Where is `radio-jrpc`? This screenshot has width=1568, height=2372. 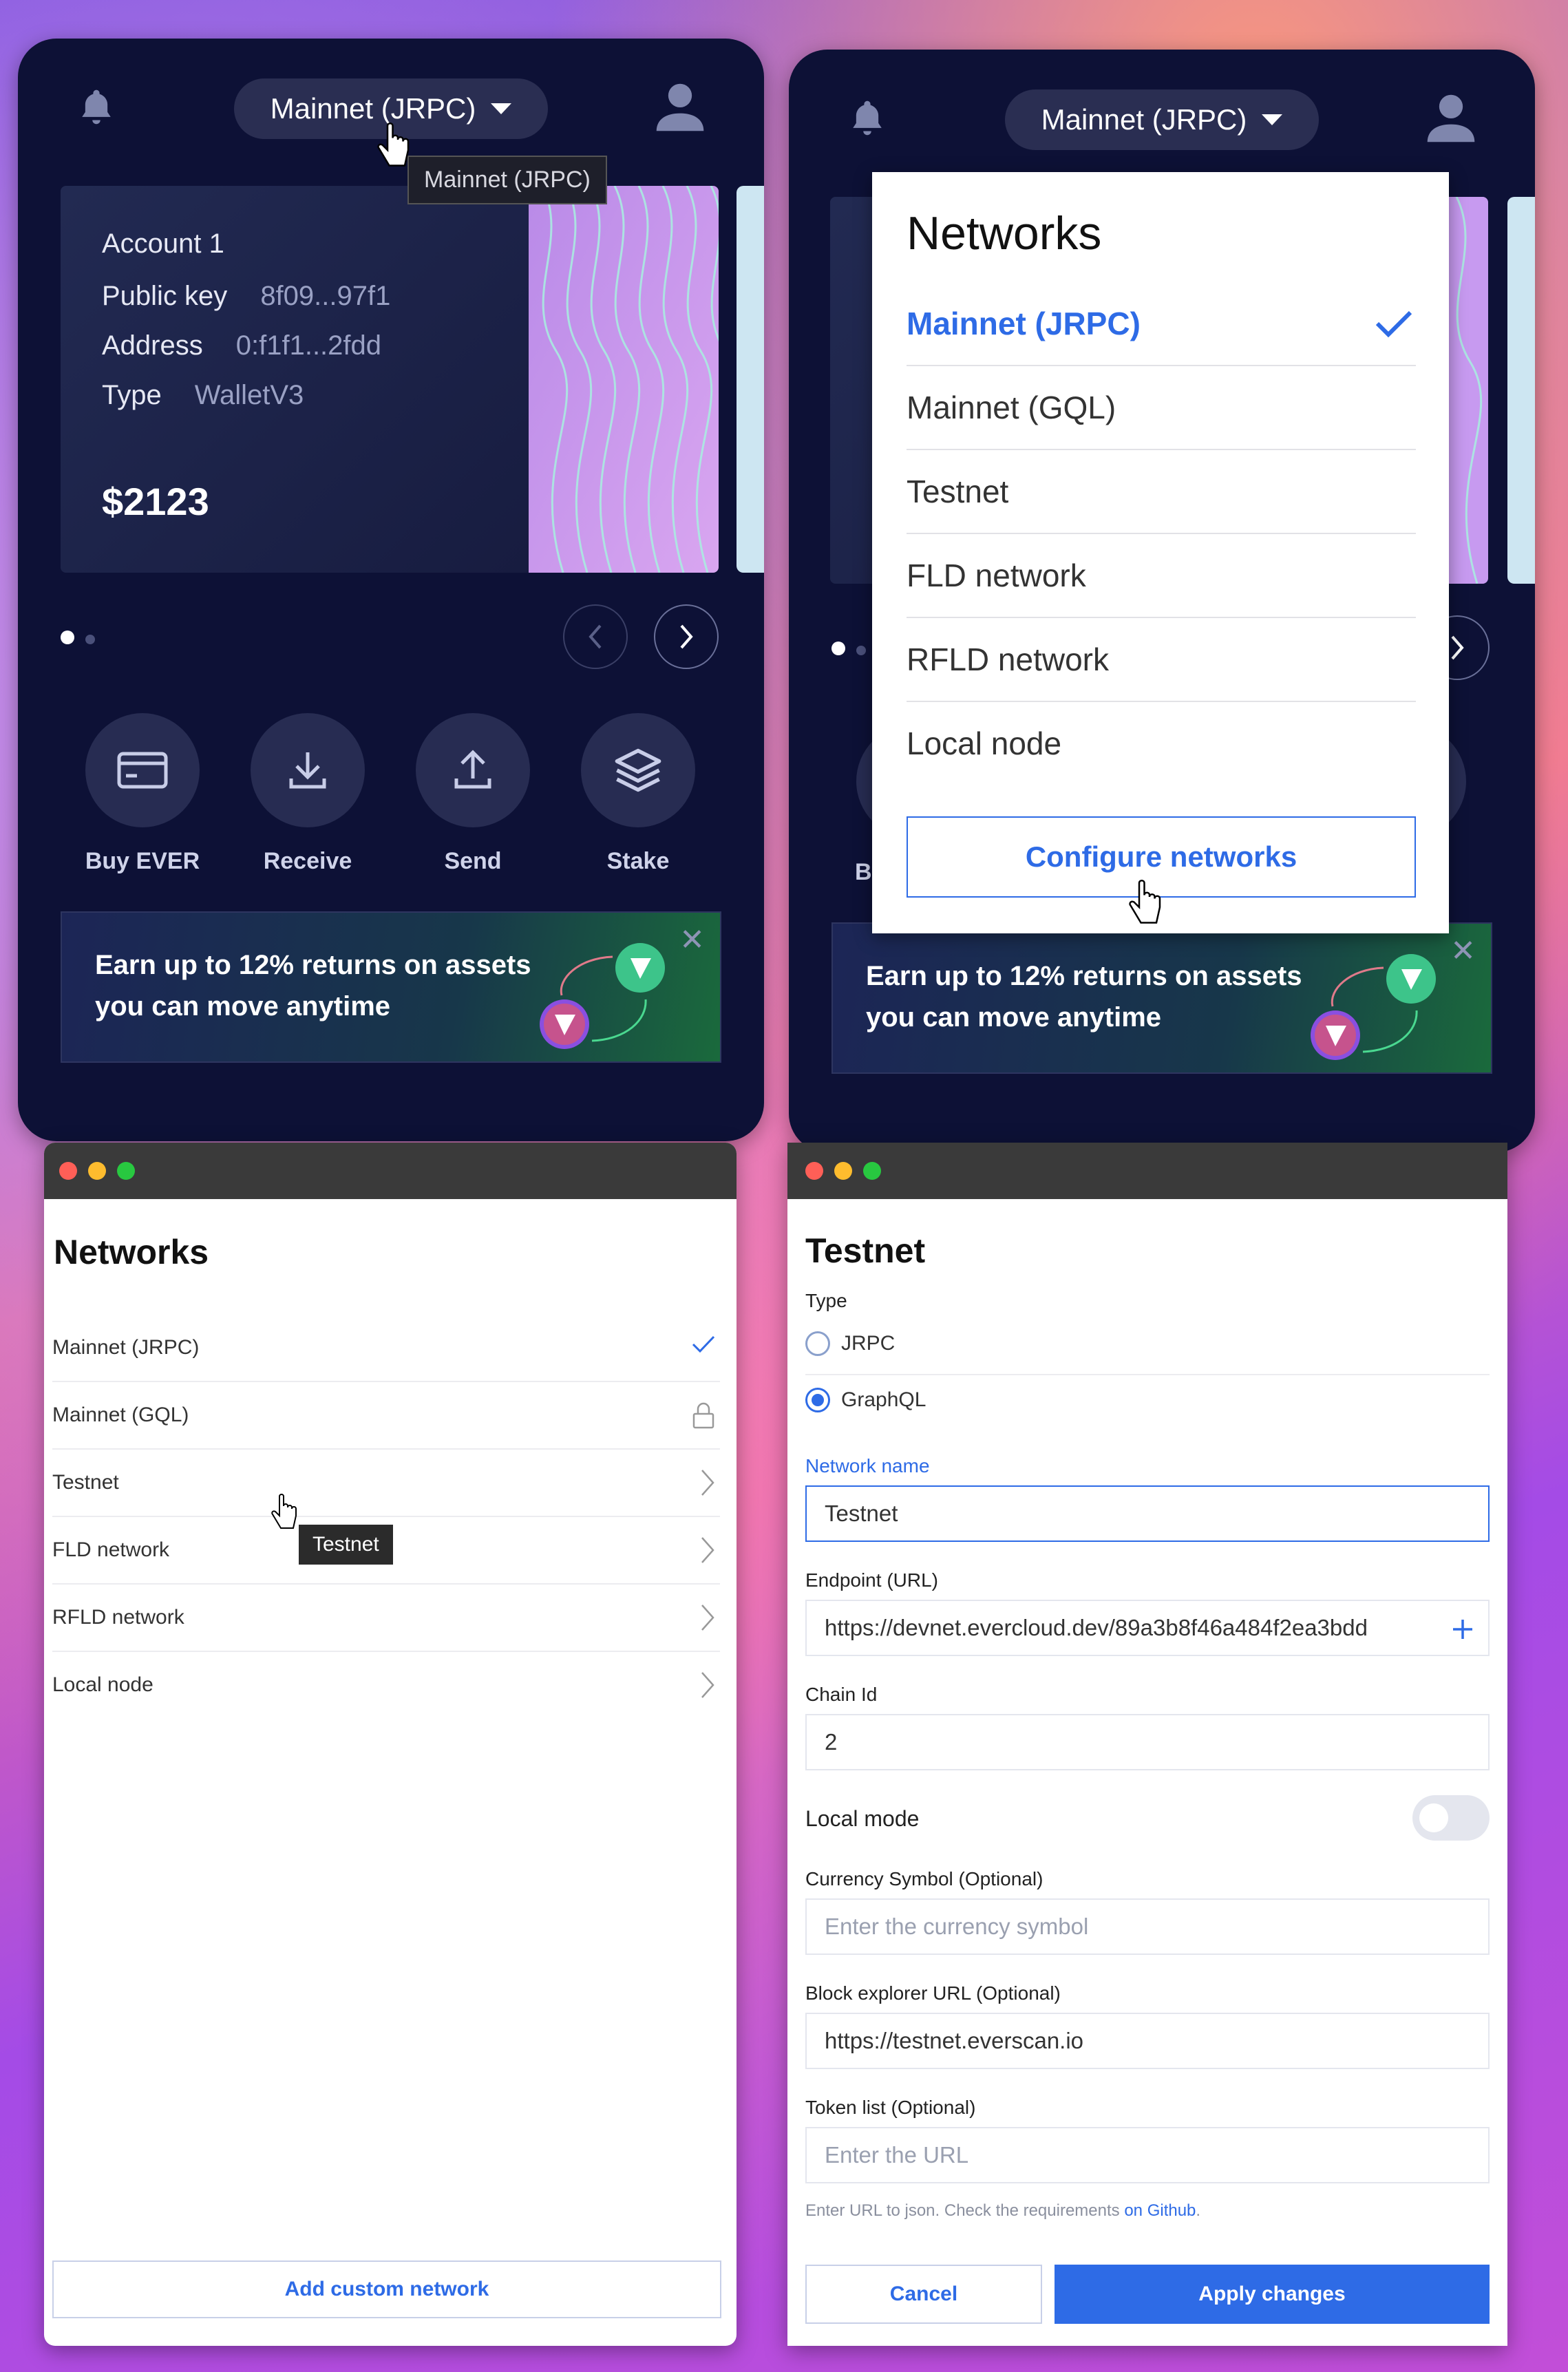 radio-jrpc is located at coordinates (818, 1343).